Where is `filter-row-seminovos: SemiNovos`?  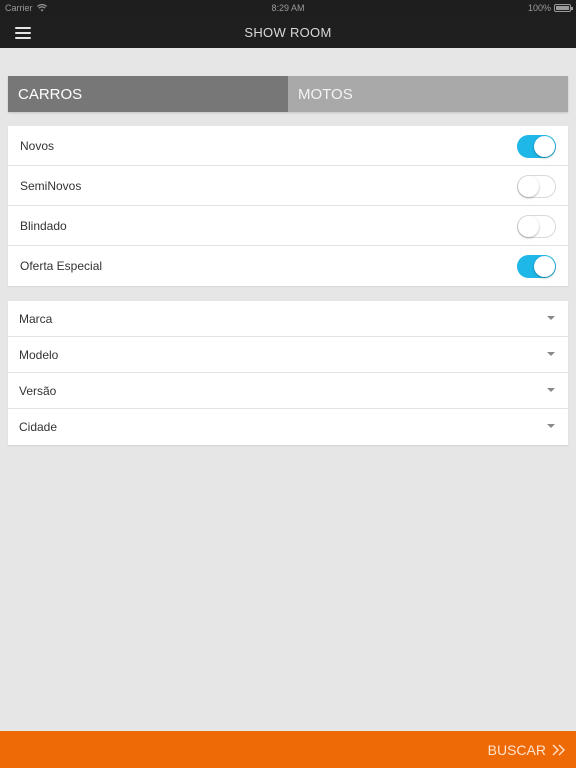
filter-row-seminovos: SemiNovos is located at coordinates (288, 186).